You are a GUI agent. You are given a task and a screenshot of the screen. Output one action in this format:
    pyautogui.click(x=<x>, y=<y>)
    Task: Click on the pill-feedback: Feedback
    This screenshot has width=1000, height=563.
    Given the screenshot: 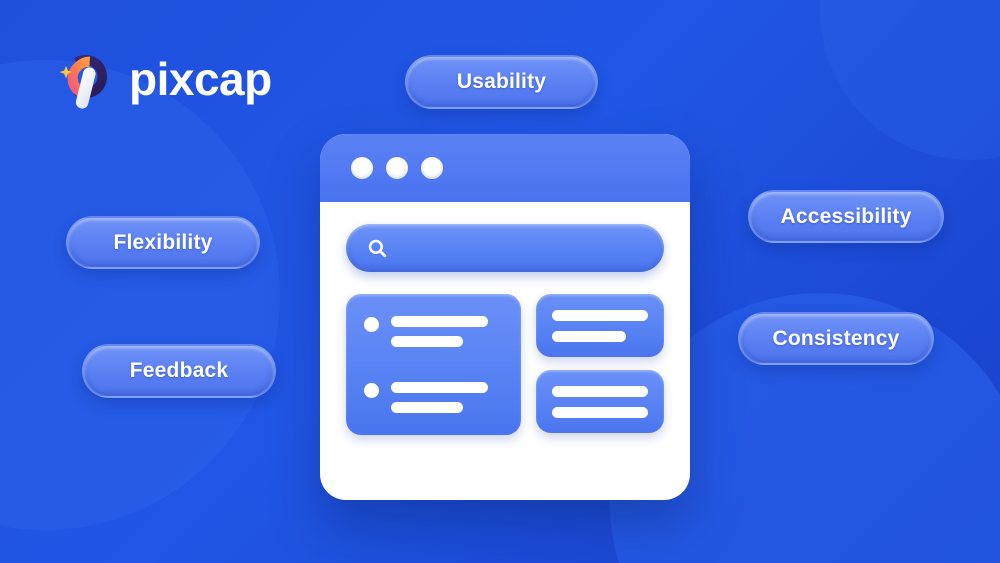 What is the action you would take?
    pyautogui.click(x=179, y=371)
    